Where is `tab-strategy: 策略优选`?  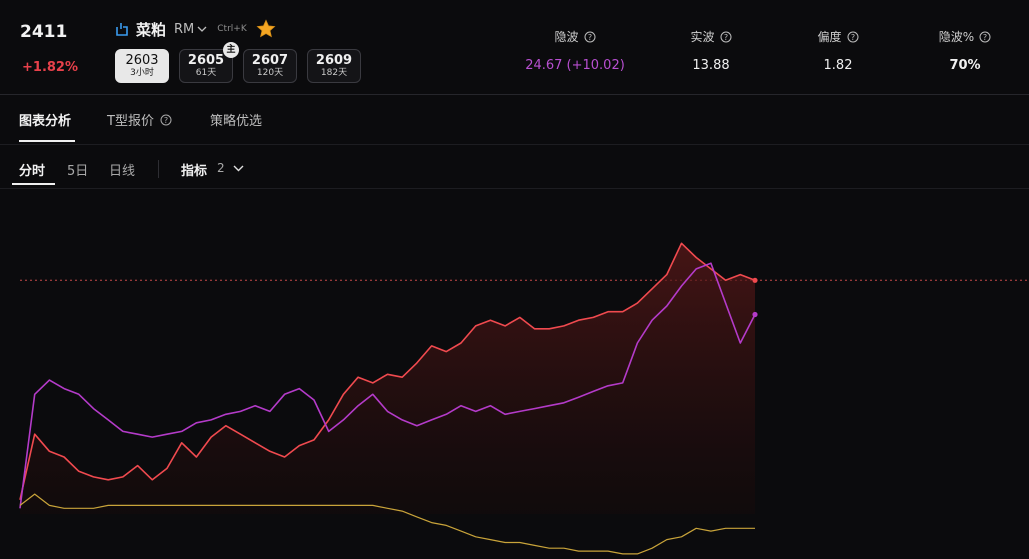
tab-strategy: 策略优选 is located at coordinates (236, 119).